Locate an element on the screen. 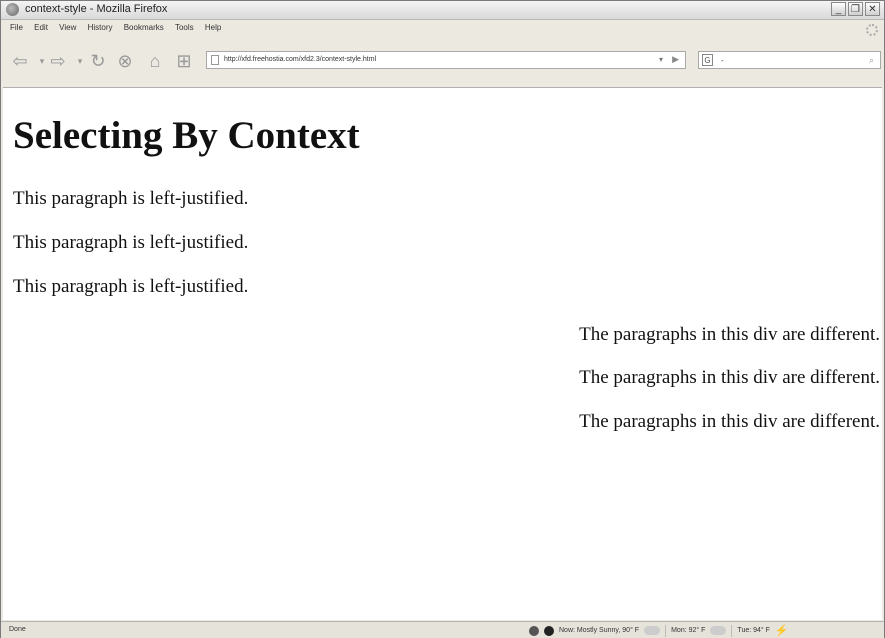 The width and height of the screenshot is (885, 638). stop-icon: ⊗ is located at coordinates (125, 61).